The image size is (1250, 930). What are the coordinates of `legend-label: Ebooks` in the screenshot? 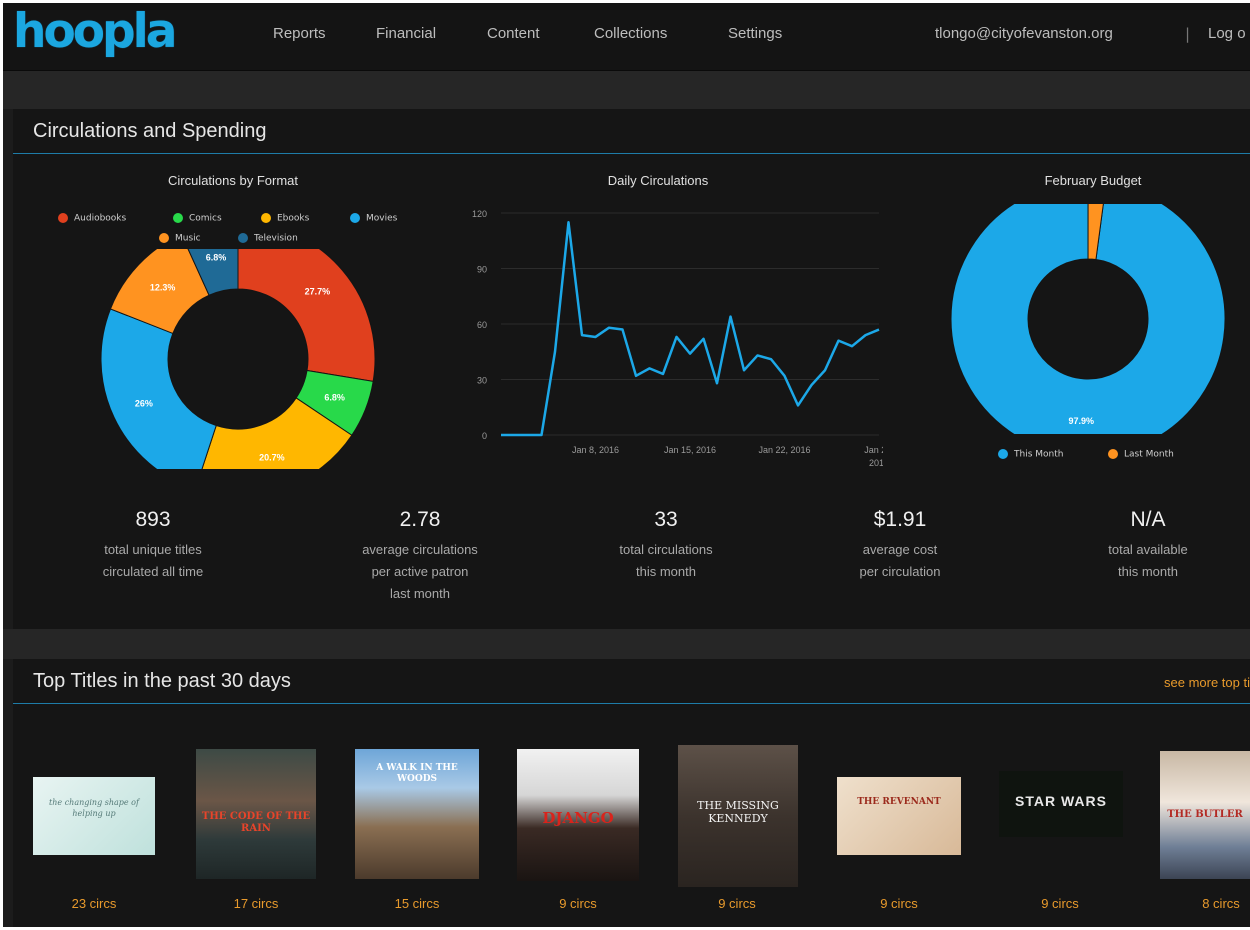 It's located at (293, 218).